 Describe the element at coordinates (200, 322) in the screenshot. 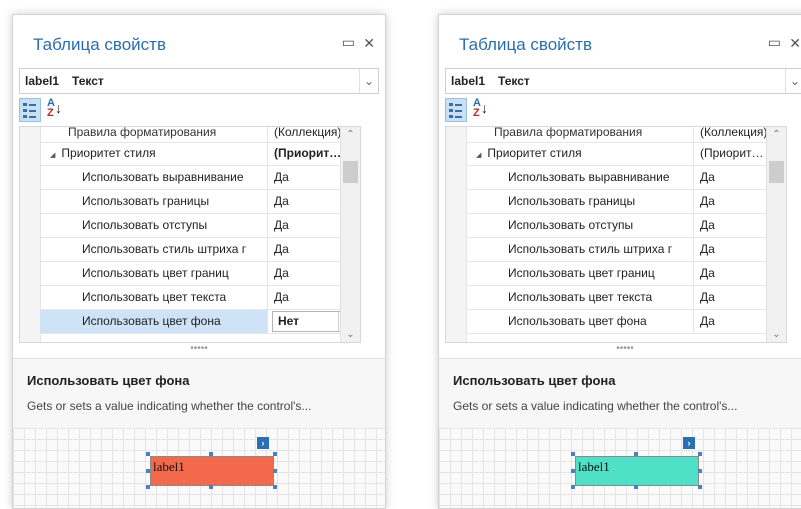

I see `property-row-selected: Использовать цвет фона Нет ⌄` at that location.